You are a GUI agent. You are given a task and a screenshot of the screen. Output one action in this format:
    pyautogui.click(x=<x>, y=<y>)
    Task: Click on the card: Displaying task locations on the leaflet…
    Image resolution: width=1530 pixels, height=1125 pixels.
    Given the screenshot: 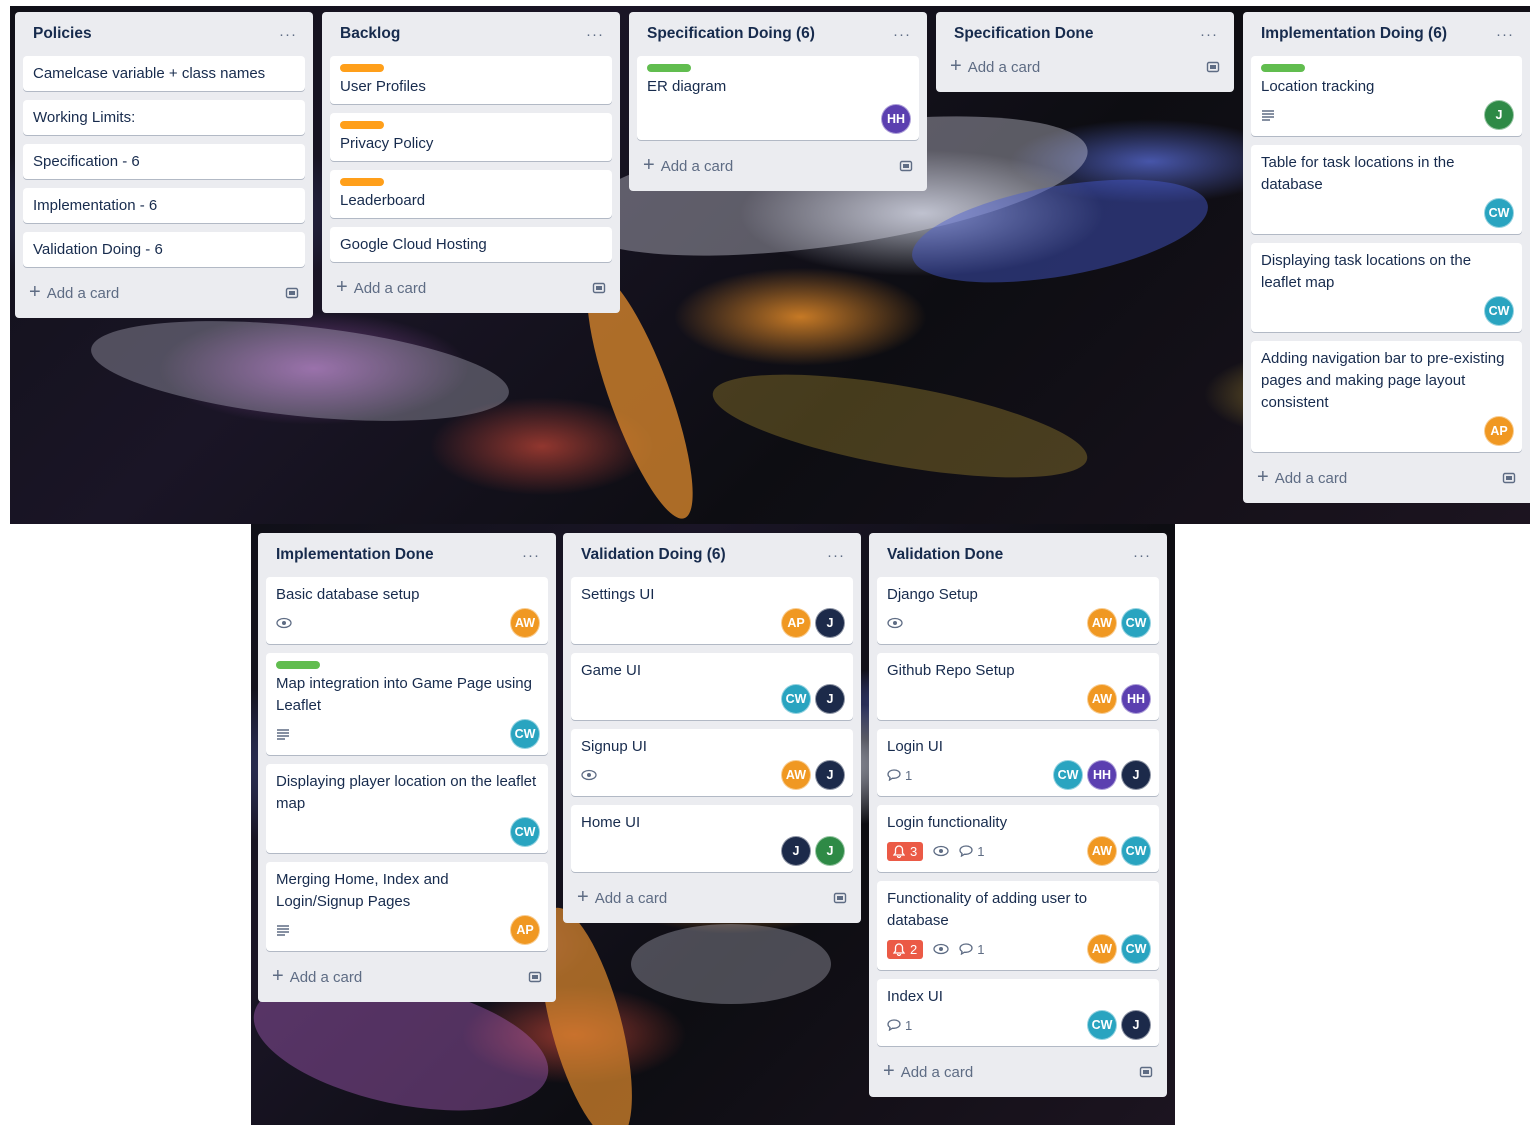 What is the action you would take?
    pyautogui.click(x=1386, y=287)
    